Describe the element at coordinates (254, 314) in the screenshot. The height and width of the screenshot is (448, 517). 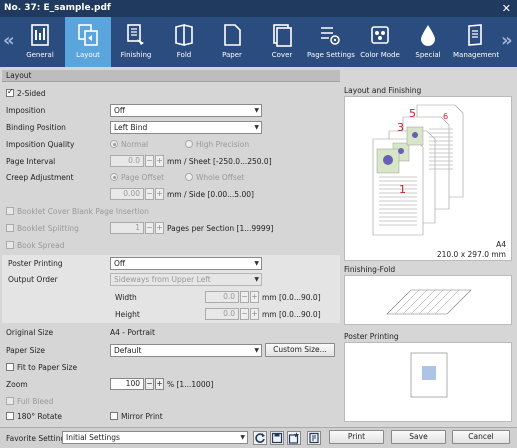
I see `height-increment-button: +` at that location.